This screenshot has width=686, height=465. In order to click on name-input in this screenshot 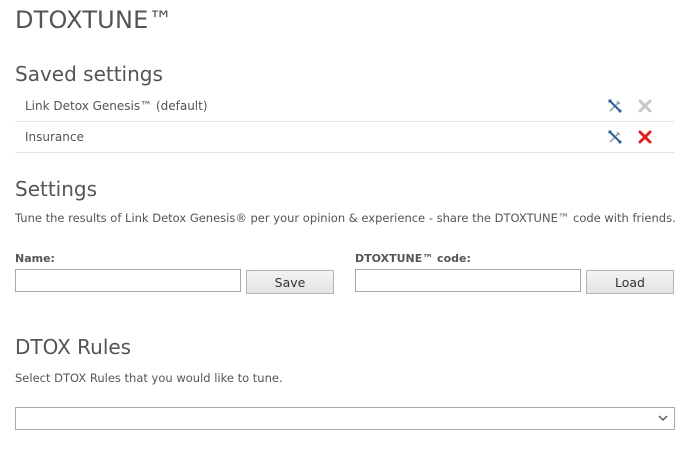, I will do `click(128, 280)`.